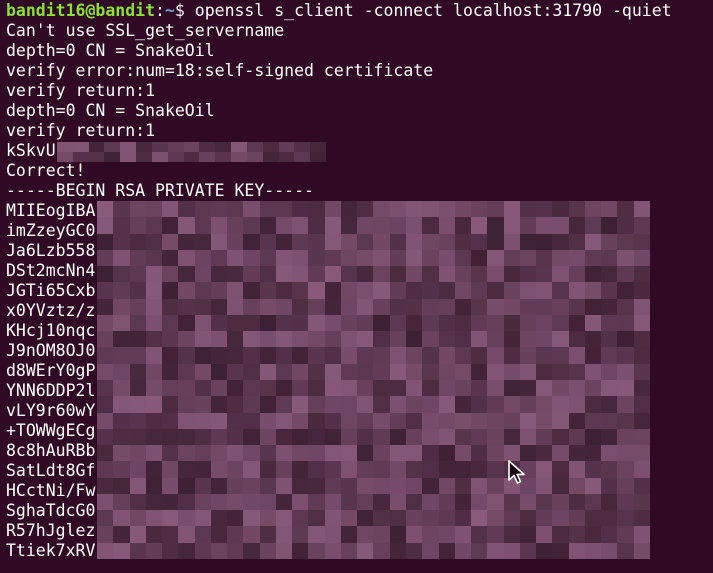  I want to click on prompt-user-host: bandit16@bandit, so click(81, 10).